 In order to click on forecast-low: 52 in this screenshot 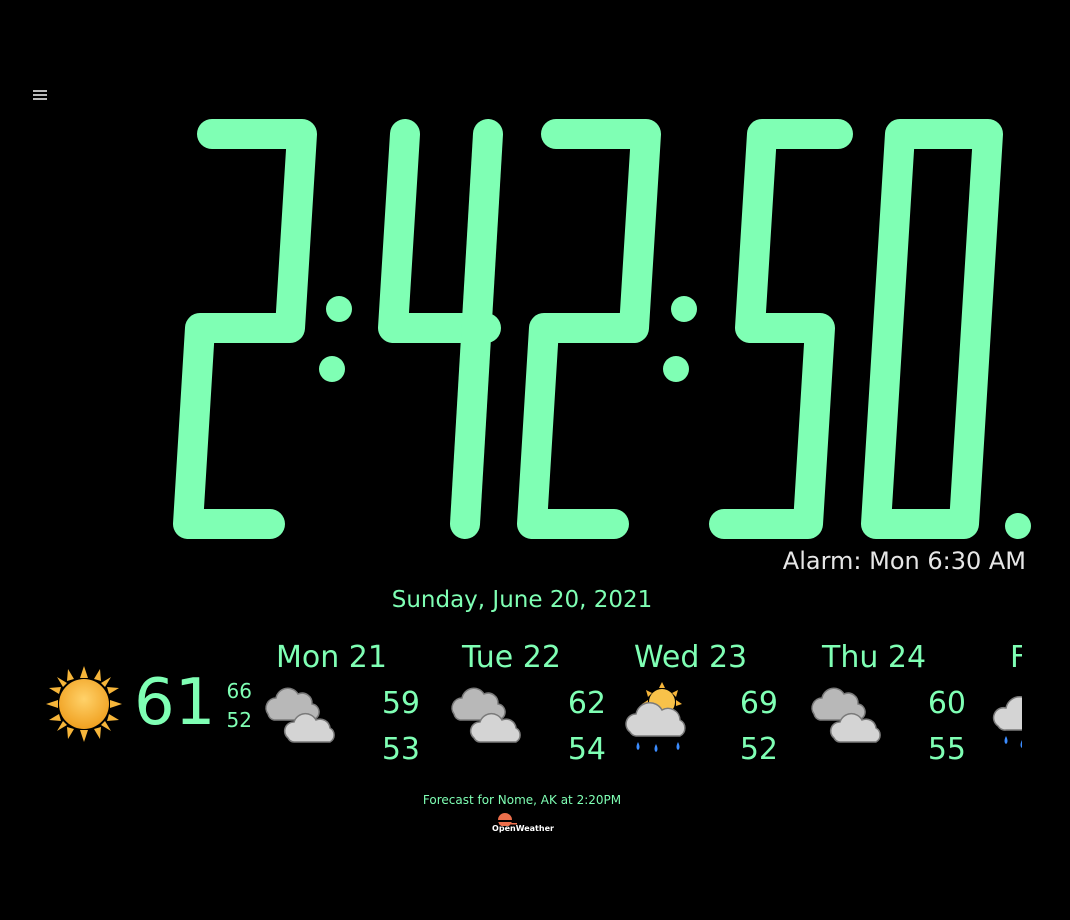, I will do `click(758, 749)`.